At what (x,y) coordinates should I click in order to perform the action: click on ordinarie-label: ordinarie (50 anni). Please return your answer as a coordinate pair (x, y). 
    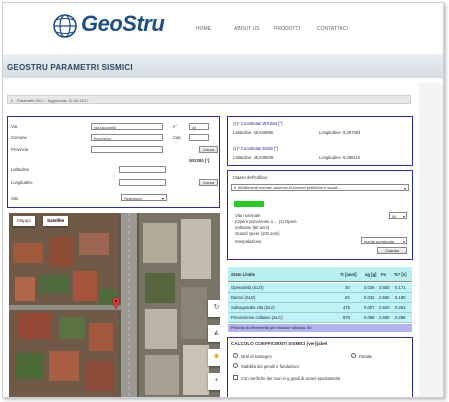
    Looking at the image, I should click on (252, 227).